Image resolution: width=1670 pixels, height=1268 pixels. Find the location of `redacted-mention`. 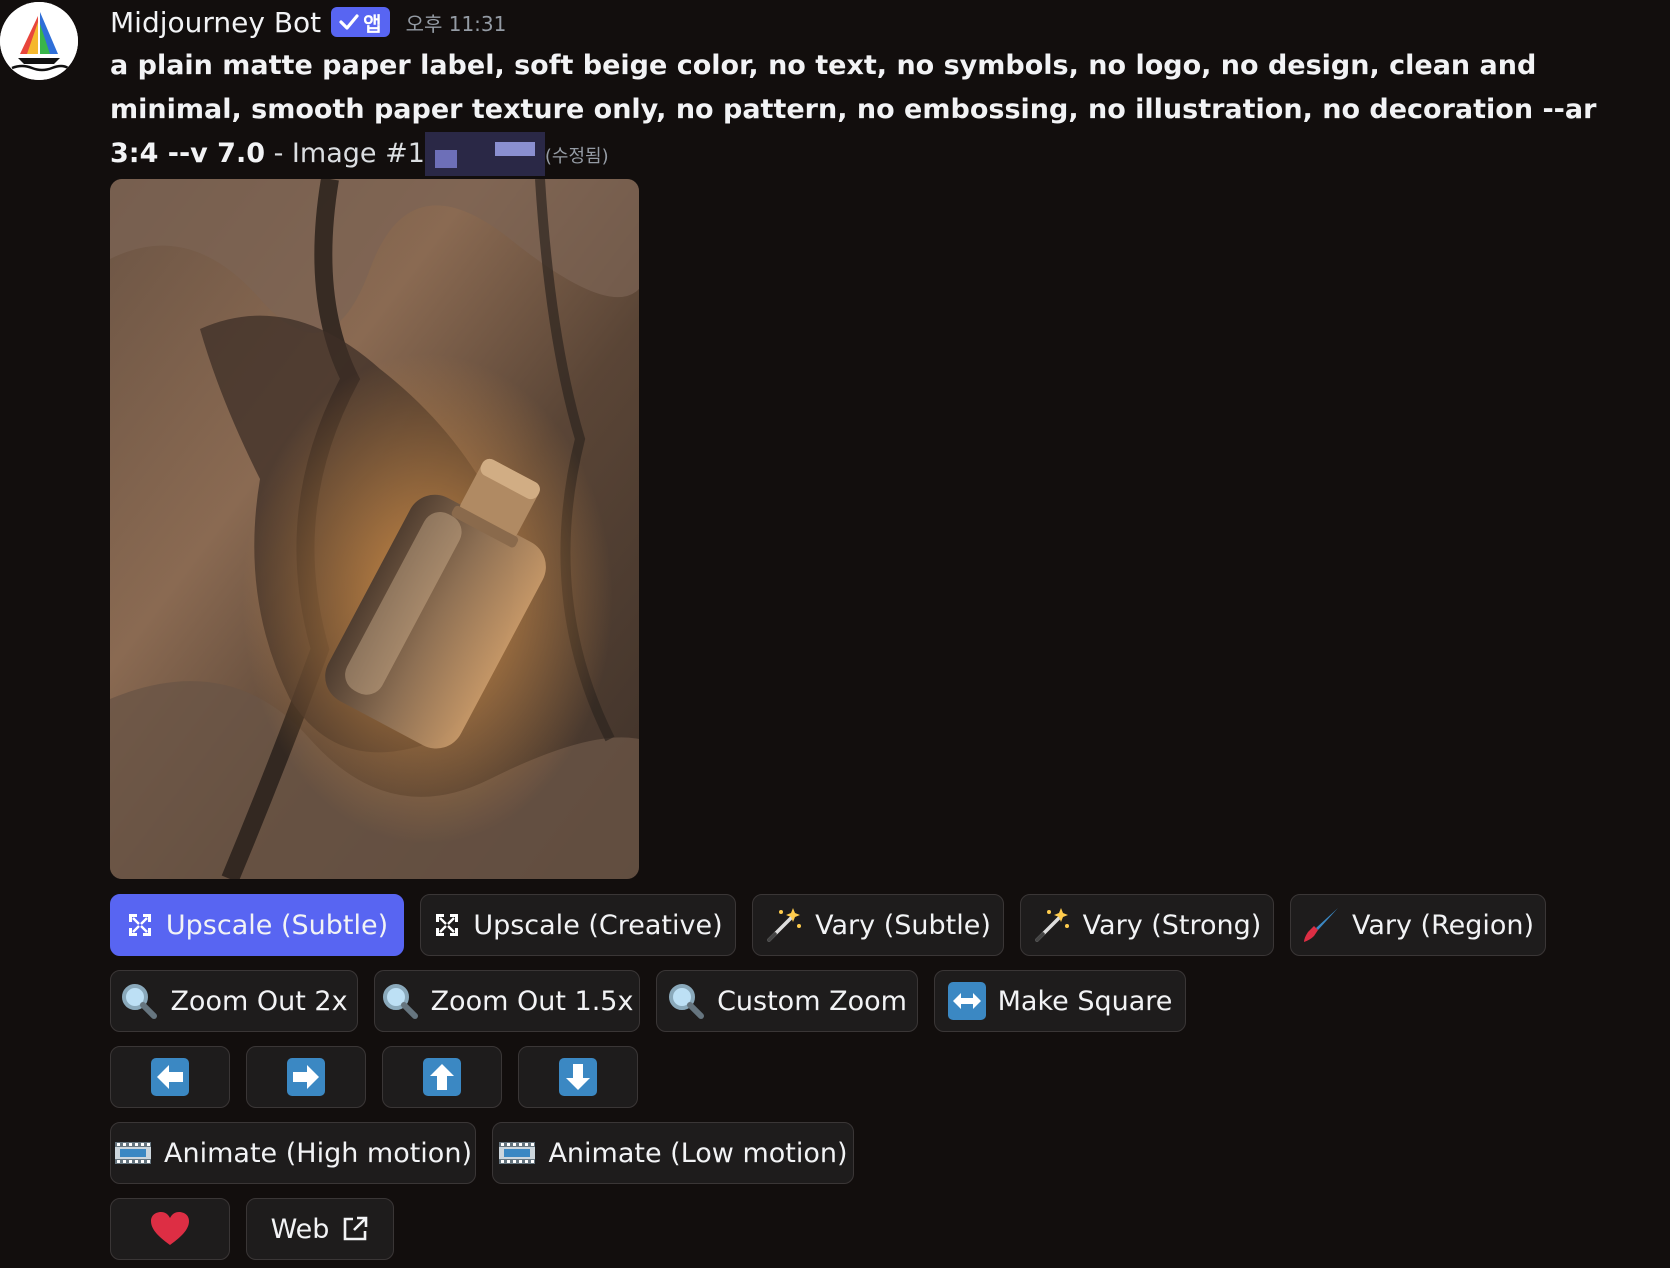

redacted-mention is located at coordinates (484, 154).